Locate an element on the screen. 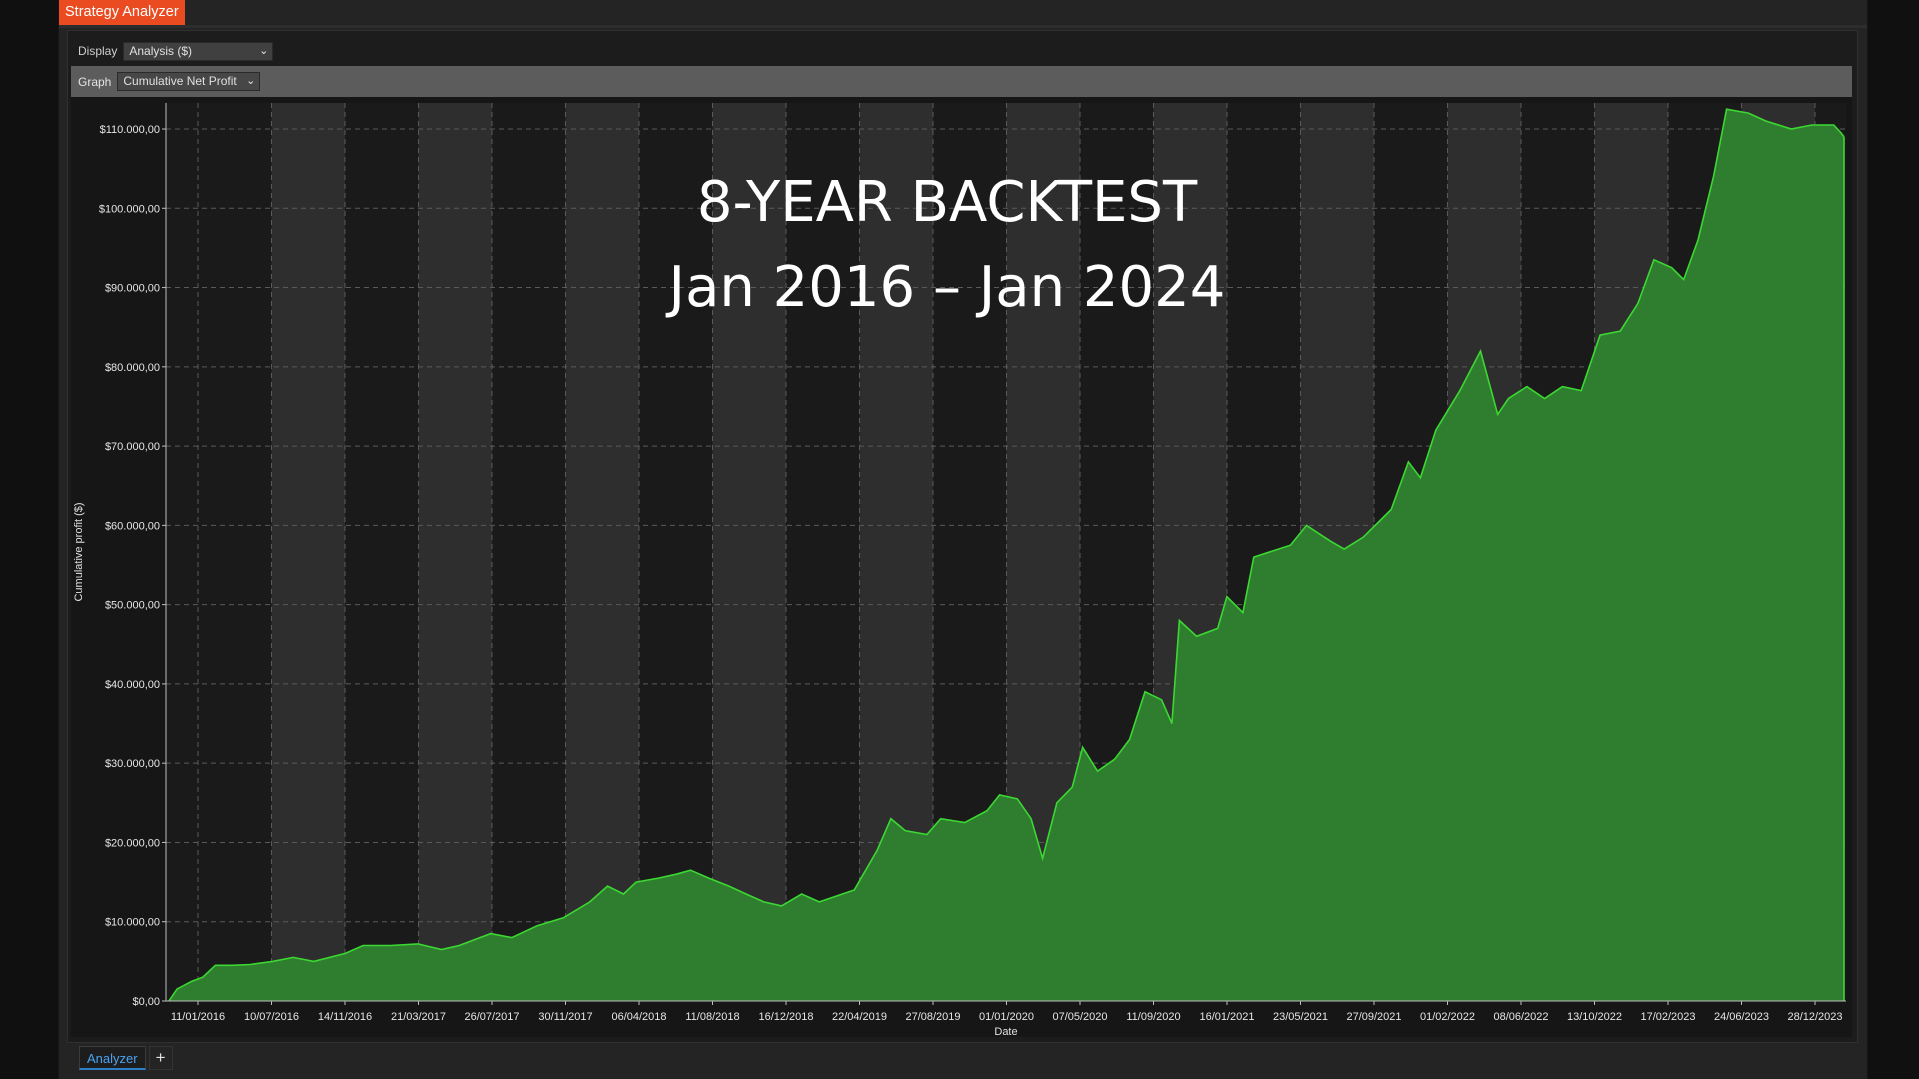  y-tick-label: $40.000,00 is located at coordinates (132, 685).